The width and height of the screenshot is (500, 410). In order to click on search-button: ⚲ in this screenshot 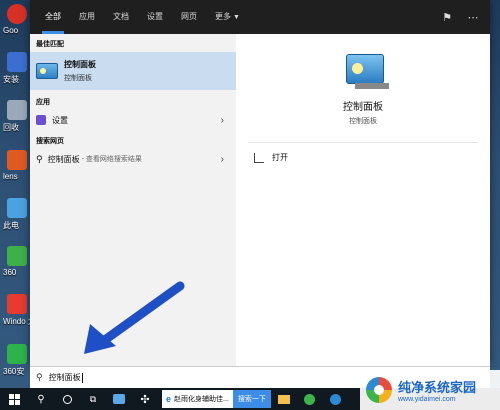, I will do `click(41, 399)`.